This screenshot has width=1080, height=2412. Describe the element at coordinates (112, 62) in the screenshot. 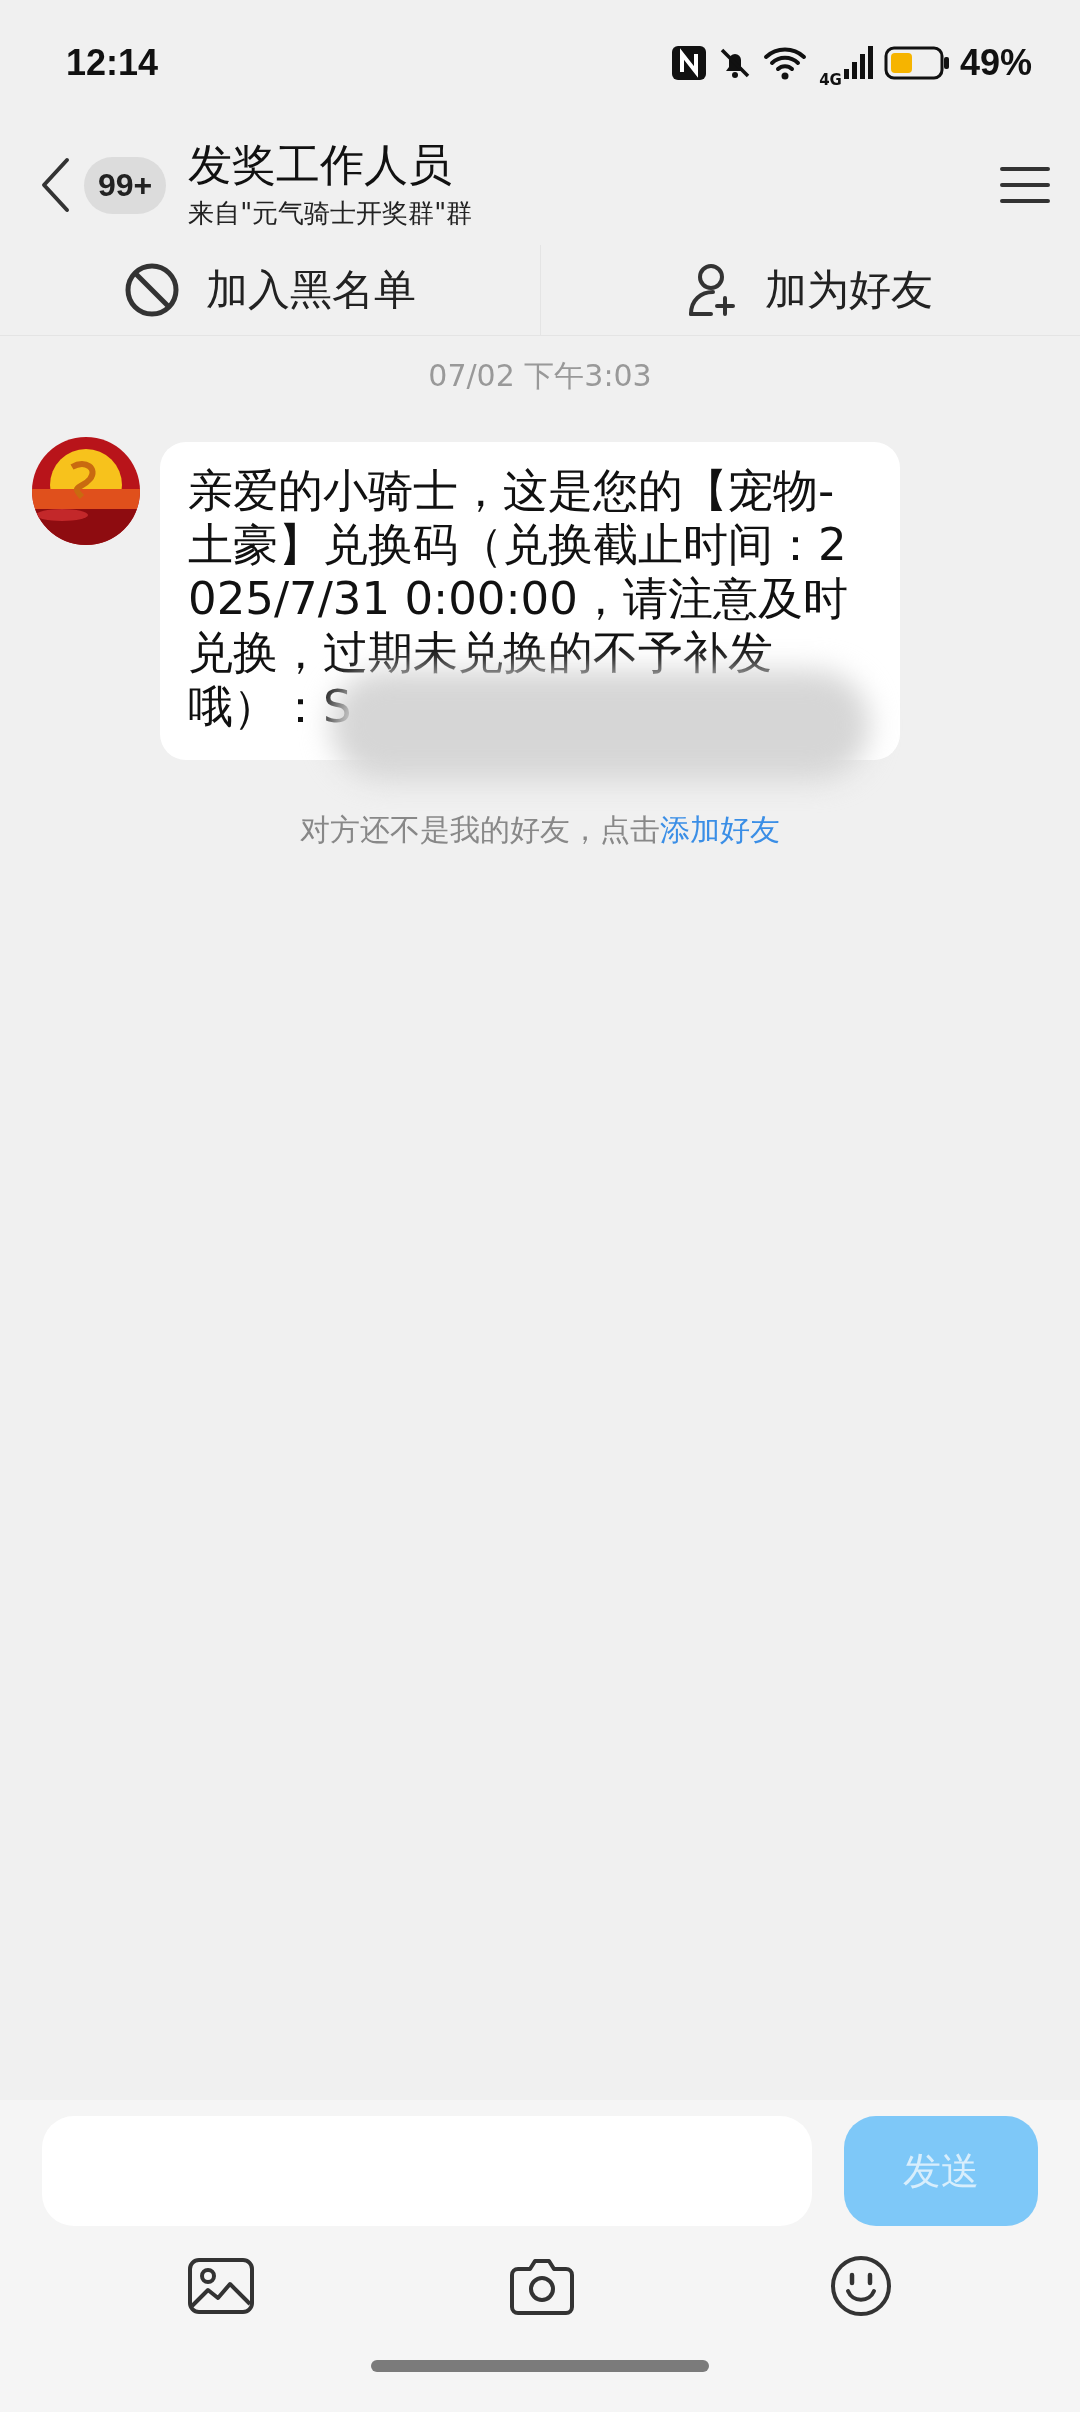

I see `status-time: 12:14` at that location.